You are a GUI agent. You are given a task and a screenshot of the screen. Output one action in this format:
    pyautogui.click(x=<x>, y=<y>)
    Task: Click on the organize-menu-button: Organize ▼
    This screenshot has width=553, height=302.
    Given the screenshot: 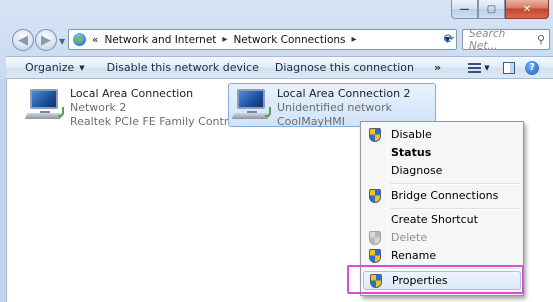 What is the action you would take?
    pyautogui.click(x=49, y=67)
    